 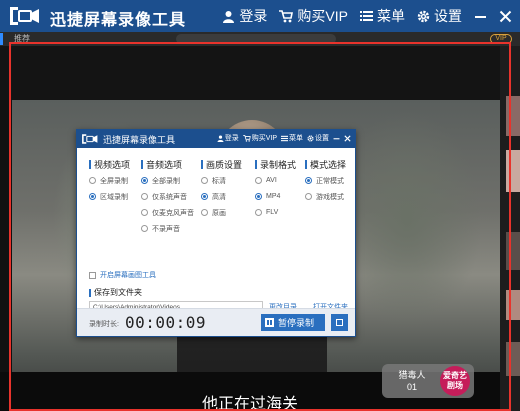 What do you see at coordinates (139, 140) in the screenshot?
I see `recorder-title: 迅捷屏幕录像工具` at bounding box center [139, 140].